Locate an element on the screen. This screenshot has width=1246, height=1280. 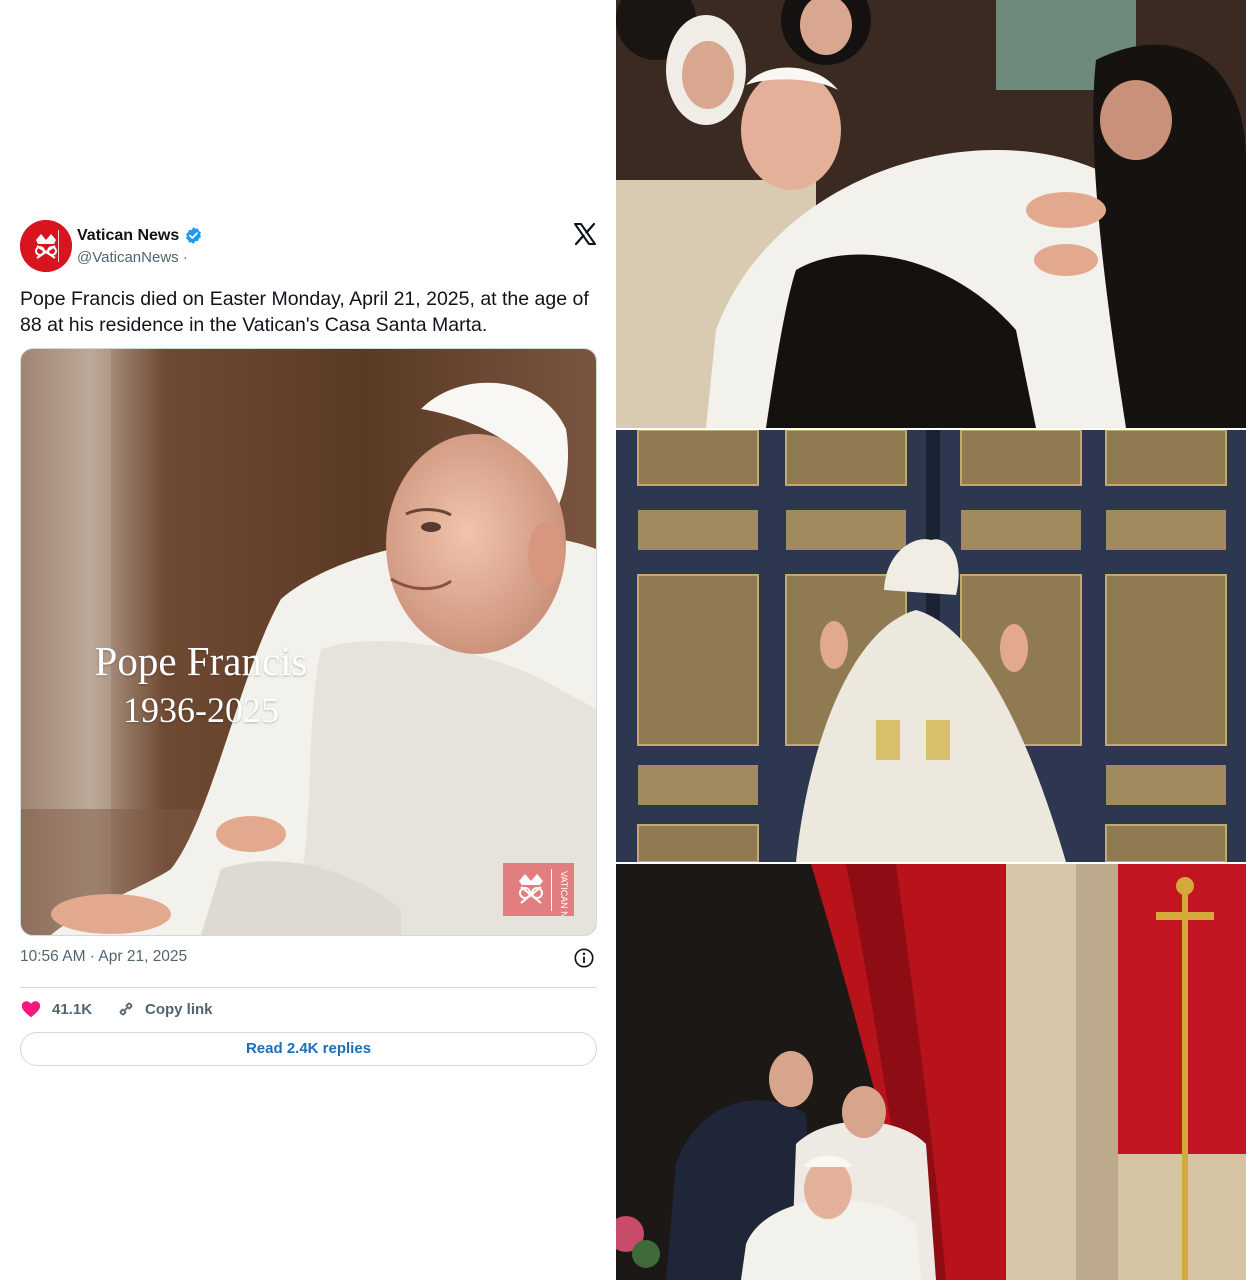
timestamp: 10:56 AM · Apr 21, 2025 is located at coordinates (103, 957).